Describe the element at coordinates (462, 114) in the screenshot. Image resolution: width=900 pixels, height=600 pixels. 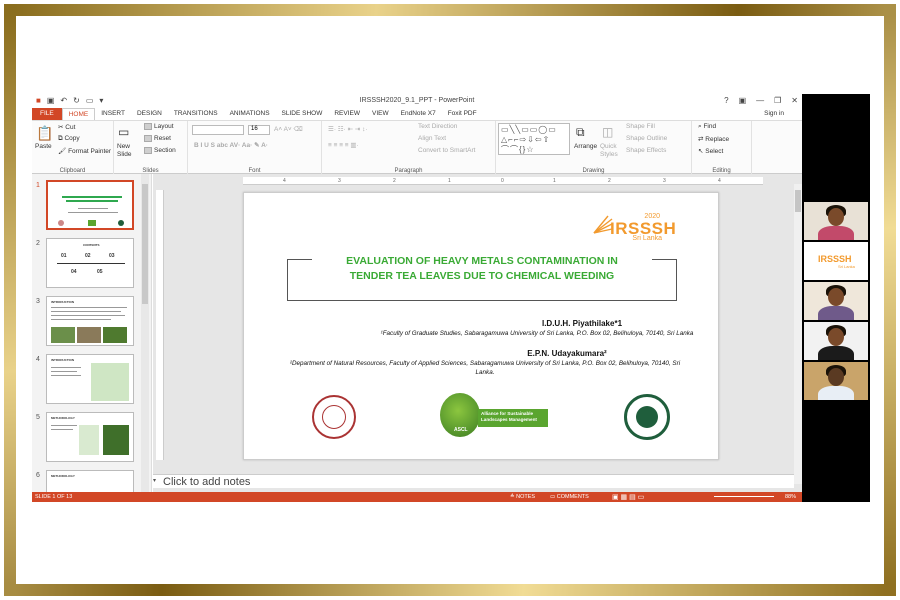
I see `tab-foxit-pdf: Foxit PDF` at that location.